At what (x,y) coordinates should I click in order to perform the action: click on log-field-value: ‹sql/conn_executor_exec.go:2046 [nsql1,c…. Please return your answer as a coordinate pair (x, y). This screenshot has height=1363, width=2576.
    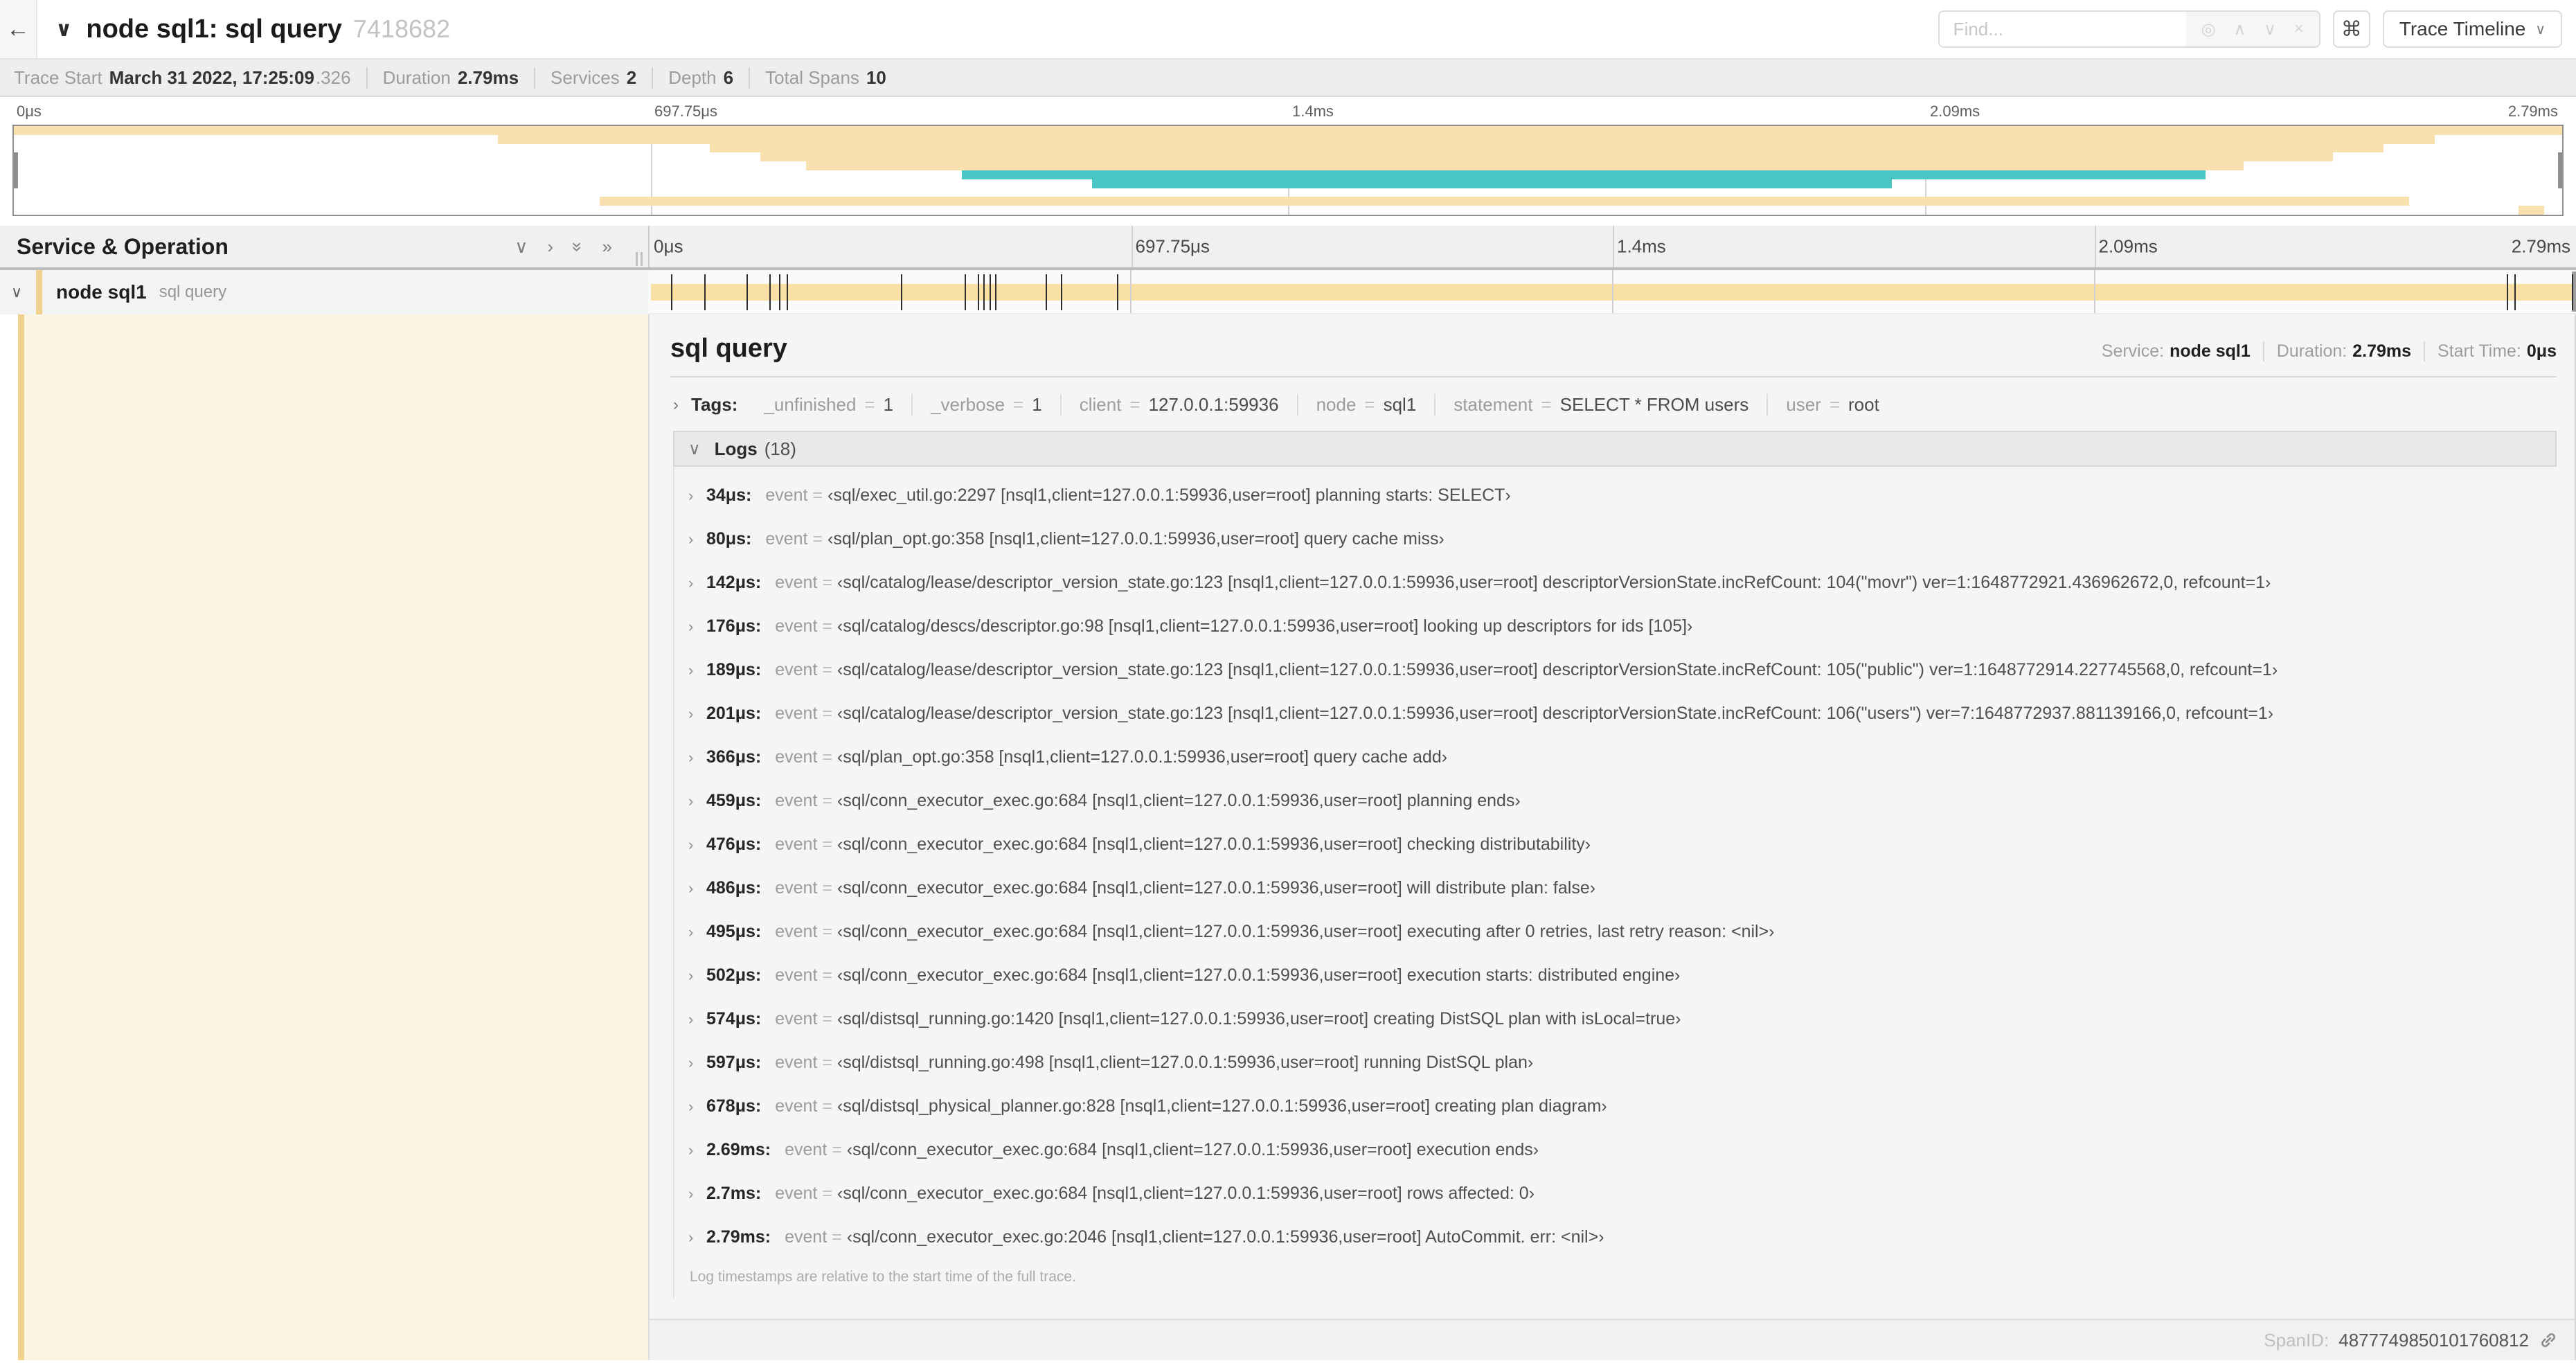
    Looking at the image, I should click on (1225, 1237).